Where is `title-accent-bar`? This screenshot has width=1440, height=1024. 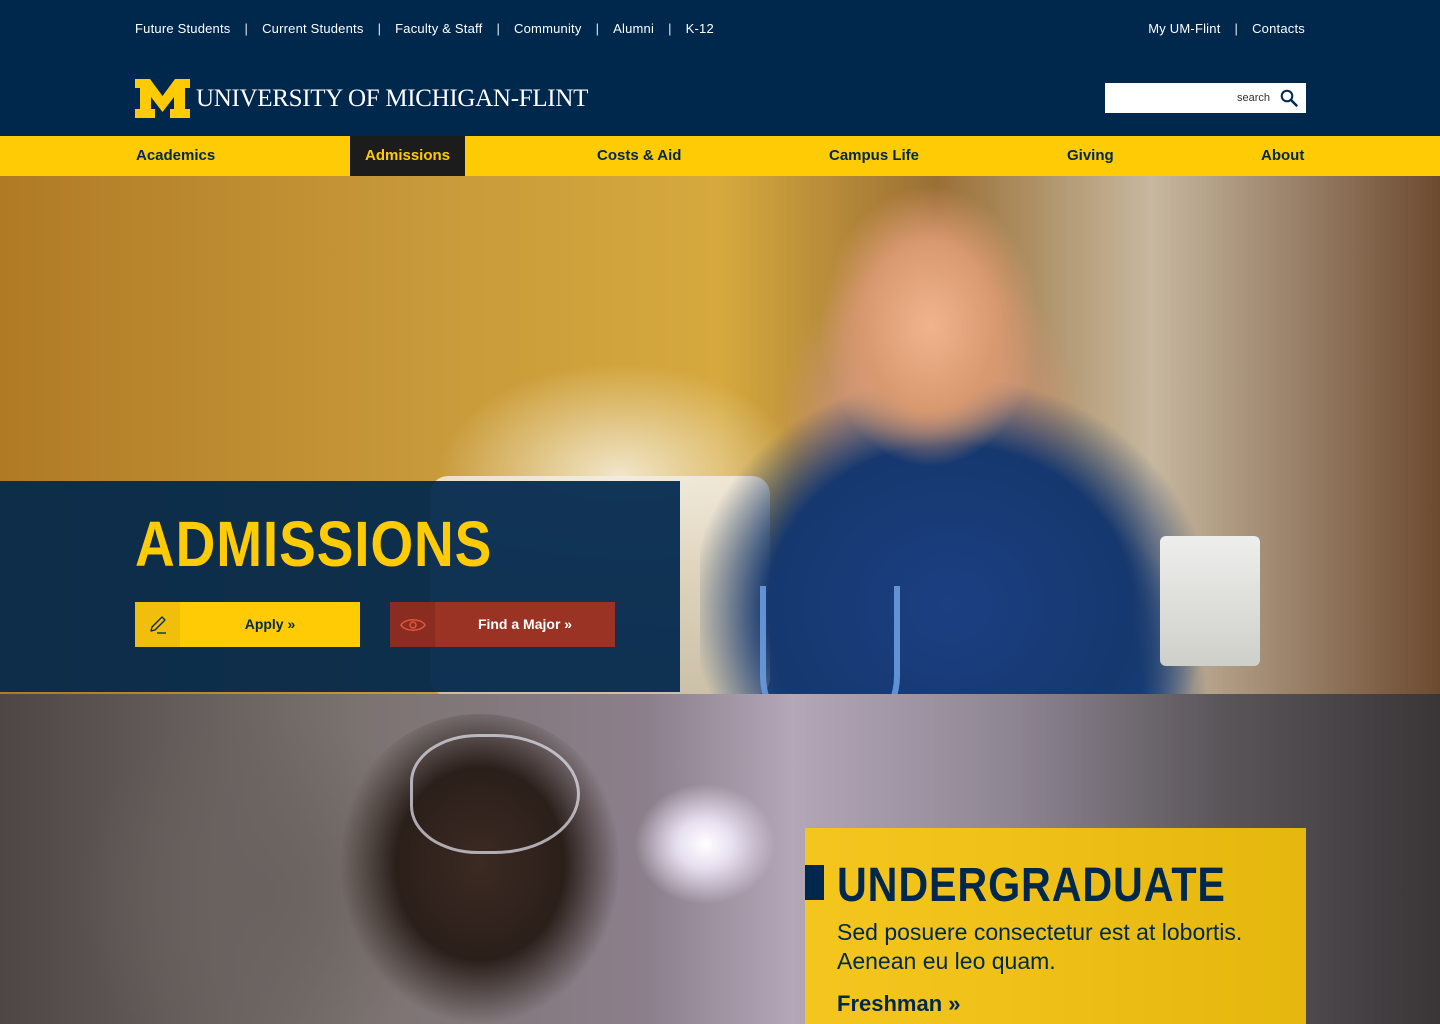
title-accent-bar is located at coordinates (814, 882).